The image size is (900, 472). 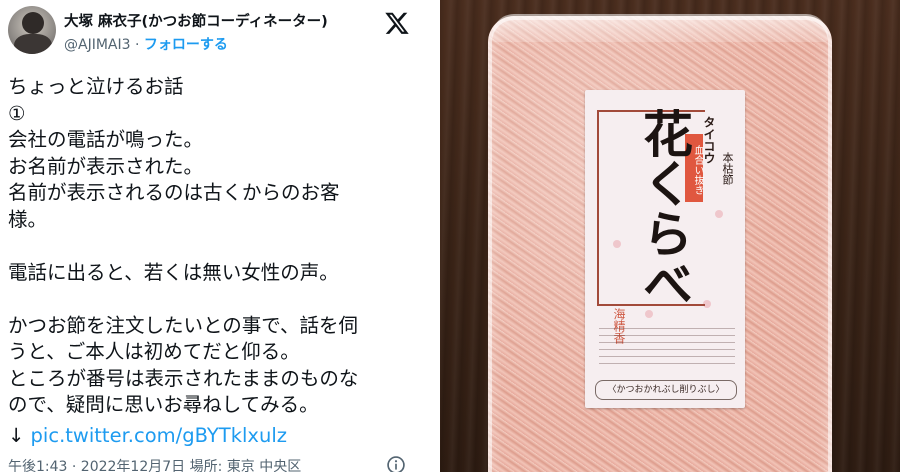 I want to click on info-icon, so click(x=396, y=463).